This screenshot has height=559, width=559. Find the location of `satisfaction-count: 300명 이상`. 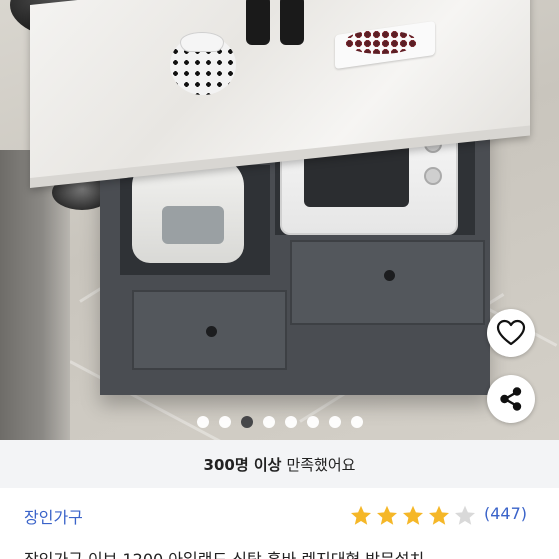

satisfaction-count: 300명 이상 is located at coordinates (242, 464).